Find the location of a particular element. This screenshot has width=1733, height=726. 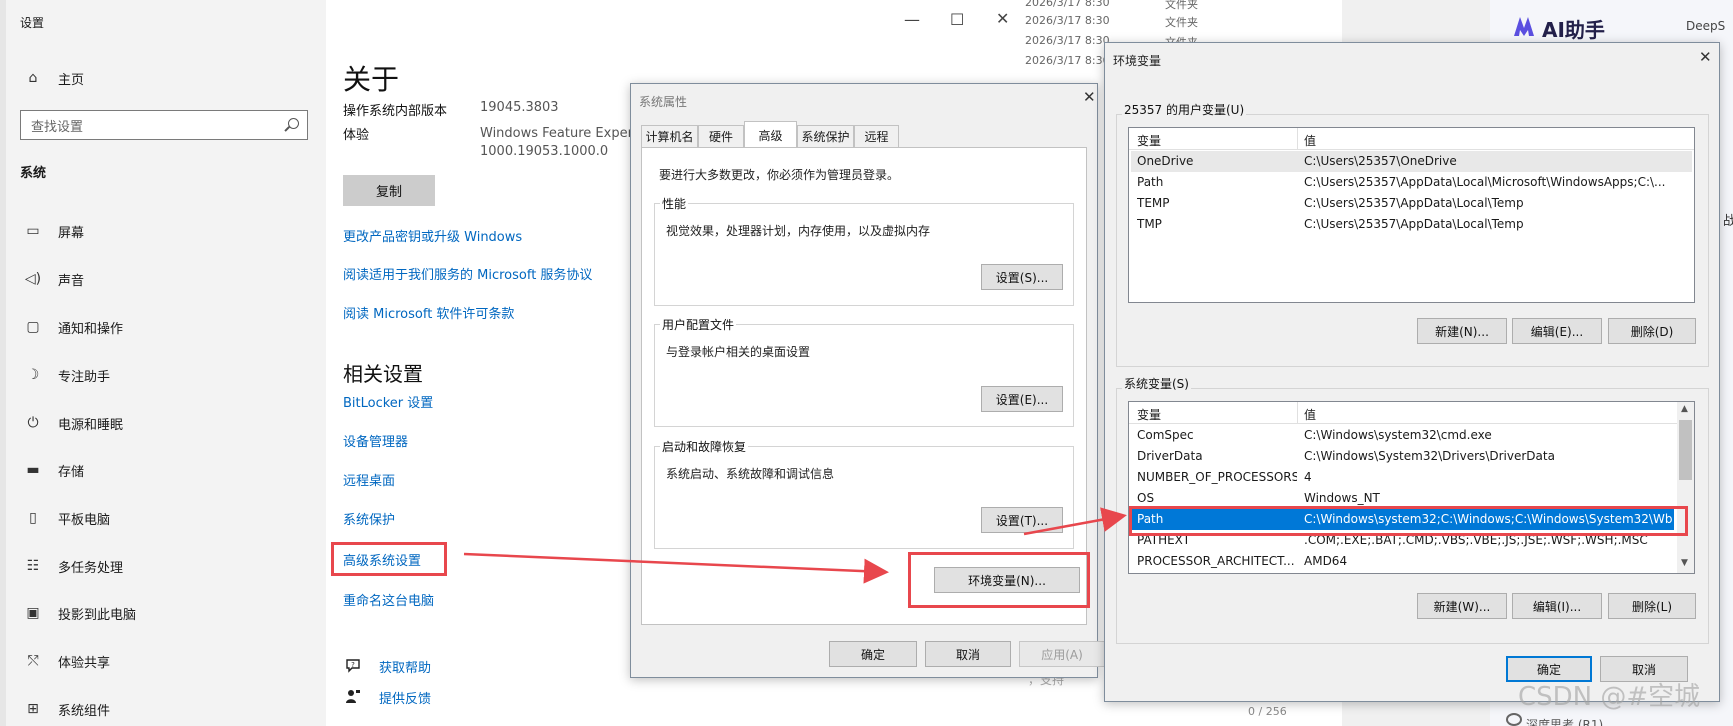

annotation-arrows is located at coordinates (795, 545).